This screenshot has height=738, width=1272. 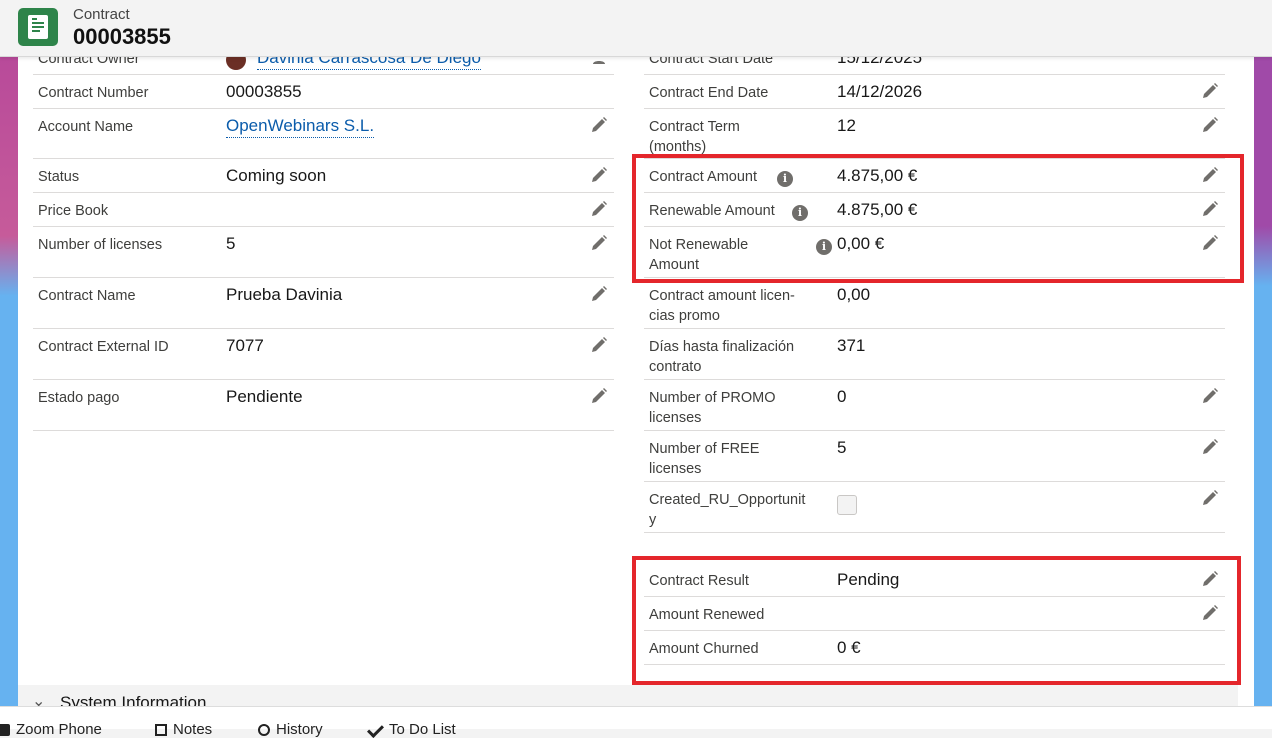 What do you see at coordinates (699, 255) in the screenshot?
I see `field-label: Not Renewable Amount` at bounding box center [699, 255].